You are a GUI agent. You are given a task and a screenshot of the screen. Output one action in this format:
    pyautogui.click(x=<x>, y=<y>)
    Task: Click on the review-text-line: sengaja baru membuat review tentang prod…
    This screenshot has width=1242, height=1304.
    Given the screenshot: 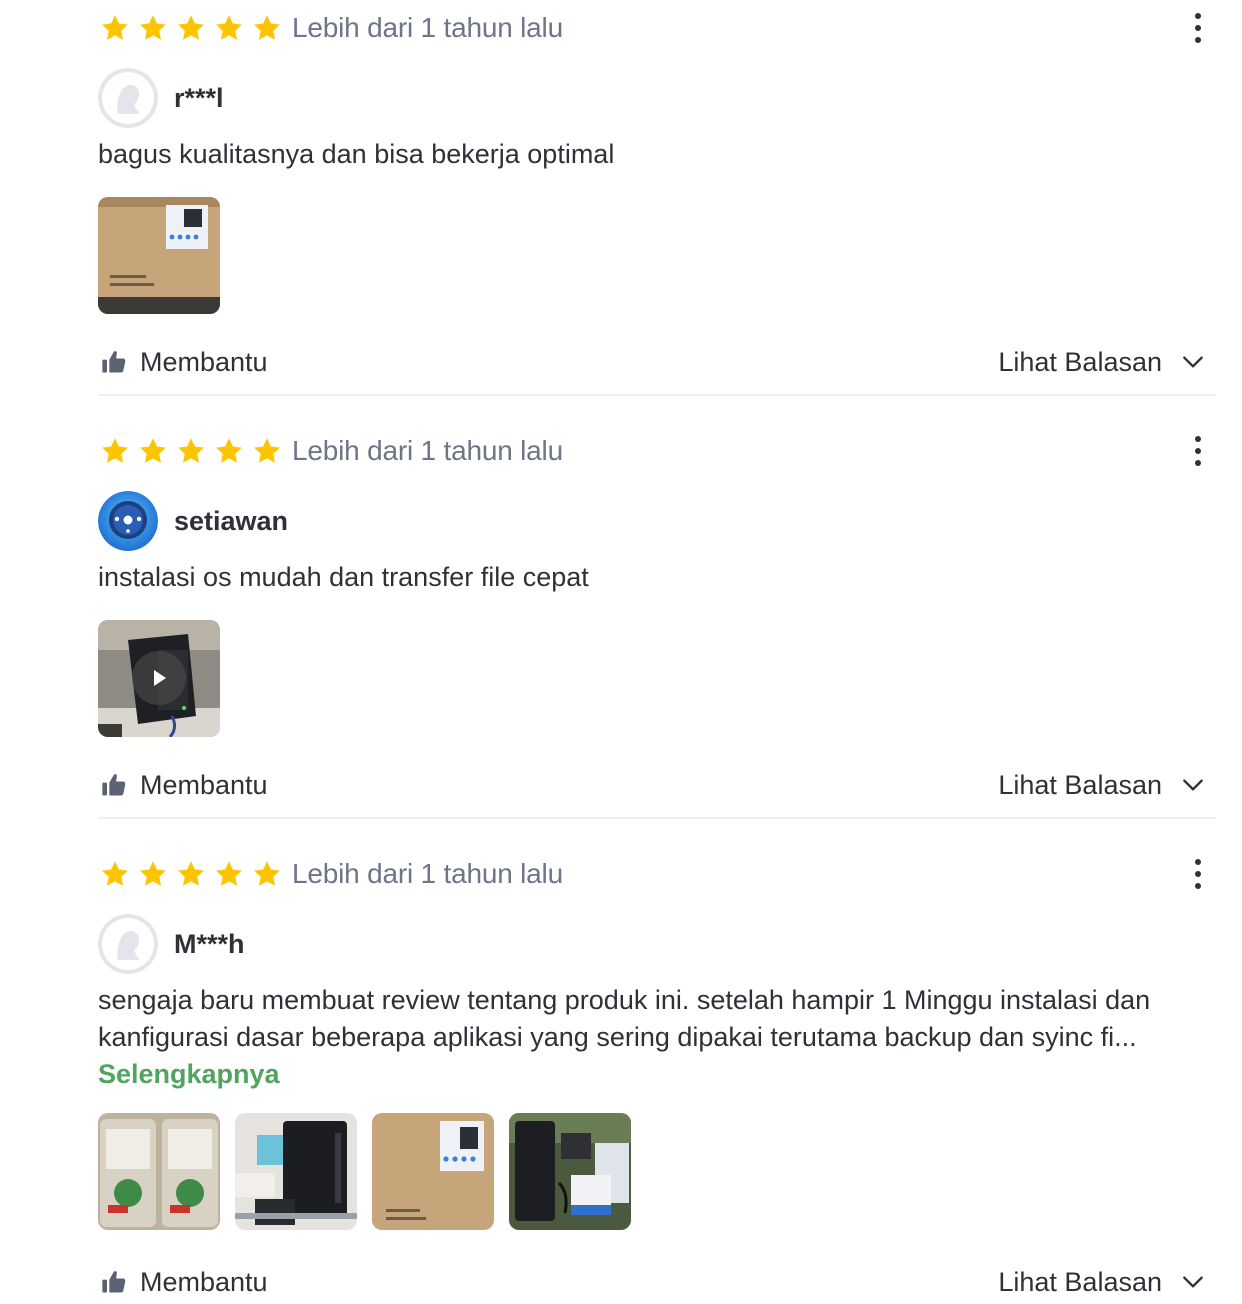 What is the action you would take?
    pyautogui.click(x=624, y=1000)
    